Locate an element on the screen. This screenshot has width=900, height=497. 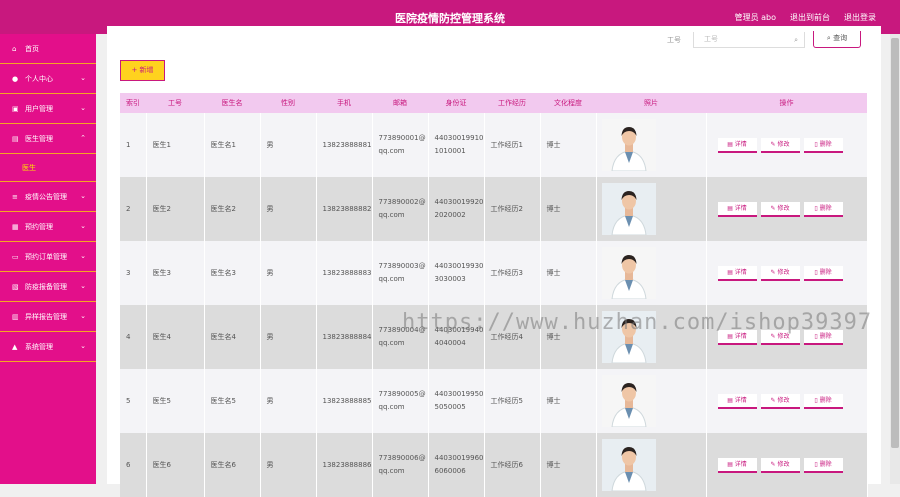
calendar-icon: ▦ is located at coordinates (15, 226).